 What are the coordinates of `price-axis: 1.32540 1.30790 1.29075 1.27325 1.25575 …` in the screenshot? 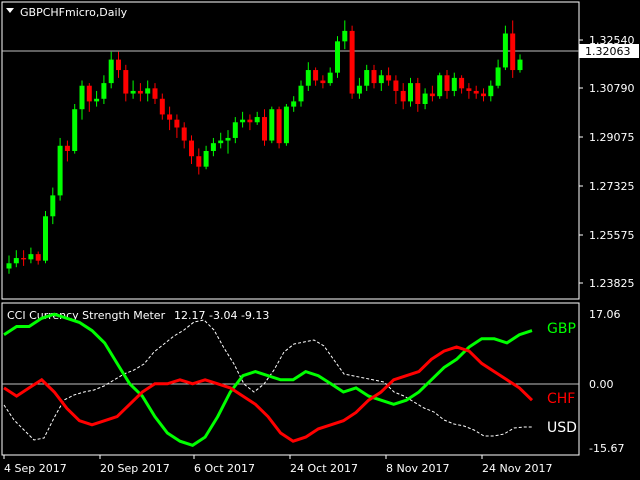 It's located at (607, 162).